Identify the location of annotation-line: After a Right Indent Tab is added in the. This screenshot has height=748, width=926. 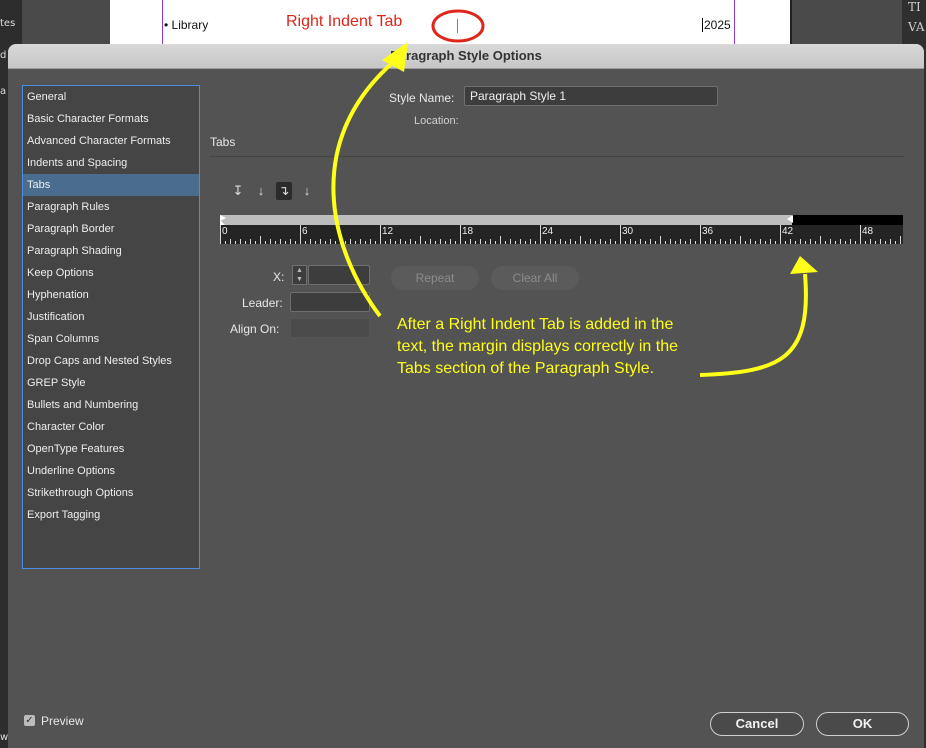
(535, 324).